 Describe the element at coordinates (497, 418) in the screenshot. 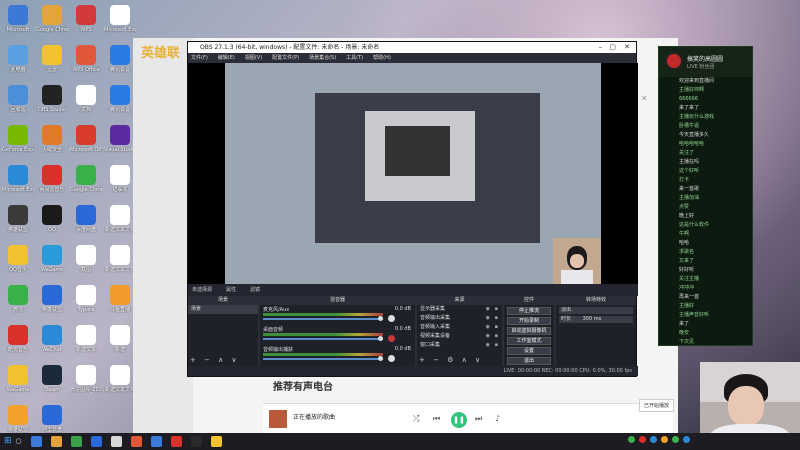

I see `volume-icon: ♪` at that location.